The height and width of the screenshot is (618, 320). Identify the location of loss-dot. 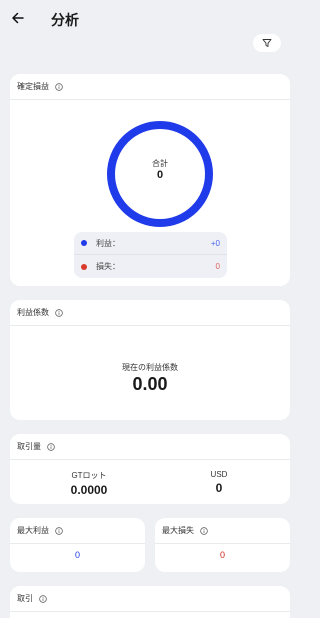
(84, 266).